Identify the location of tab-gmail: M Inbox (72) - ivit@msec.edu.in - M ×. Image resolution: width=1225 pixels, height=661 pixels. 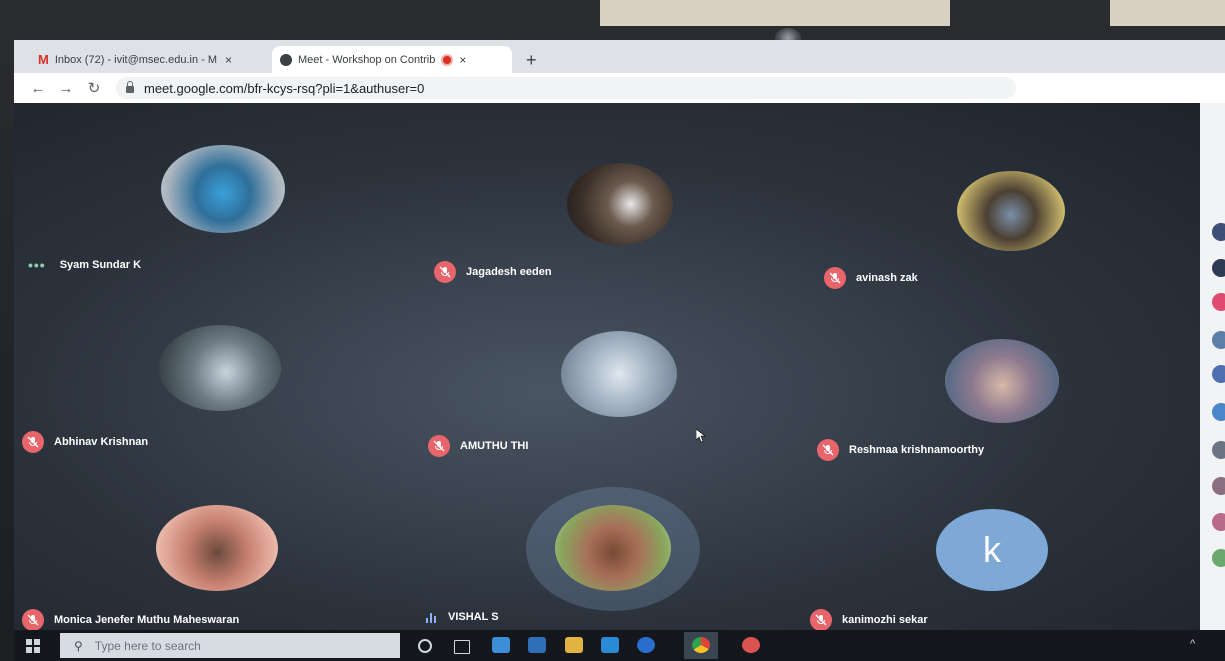
(150, 59).